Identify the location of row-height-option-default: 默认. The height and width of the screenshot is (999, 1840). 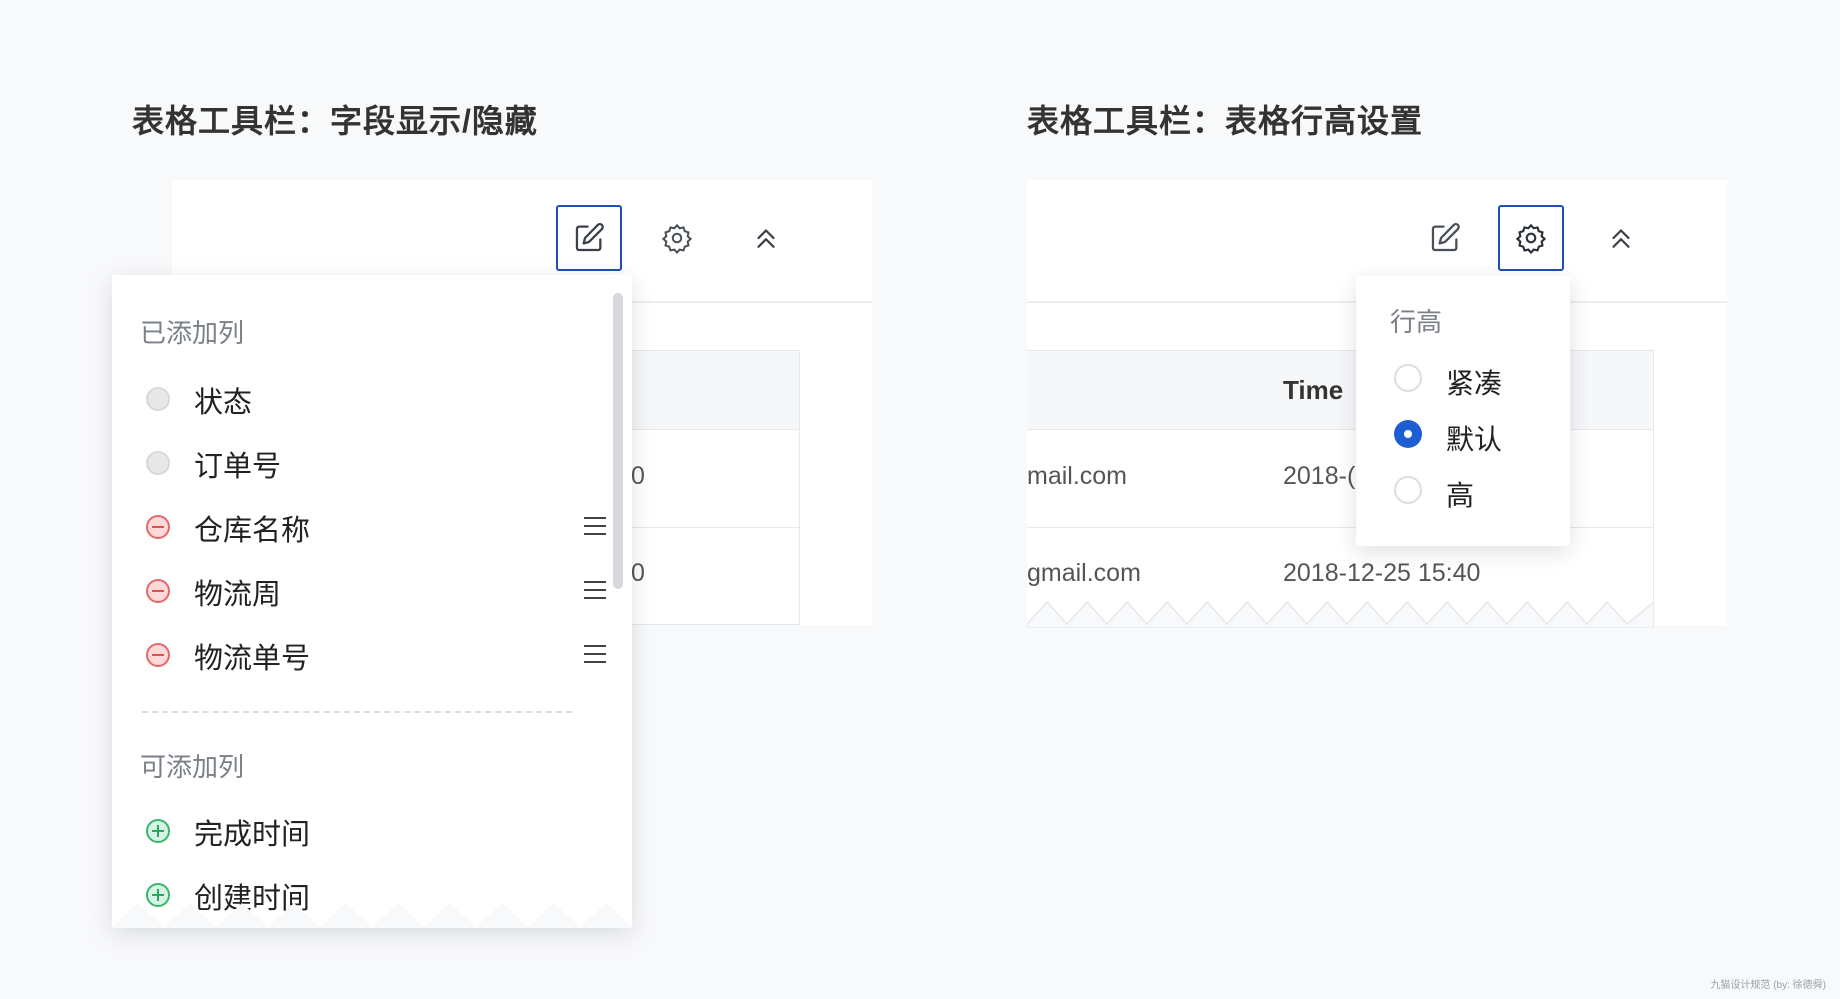
(1469, 434).